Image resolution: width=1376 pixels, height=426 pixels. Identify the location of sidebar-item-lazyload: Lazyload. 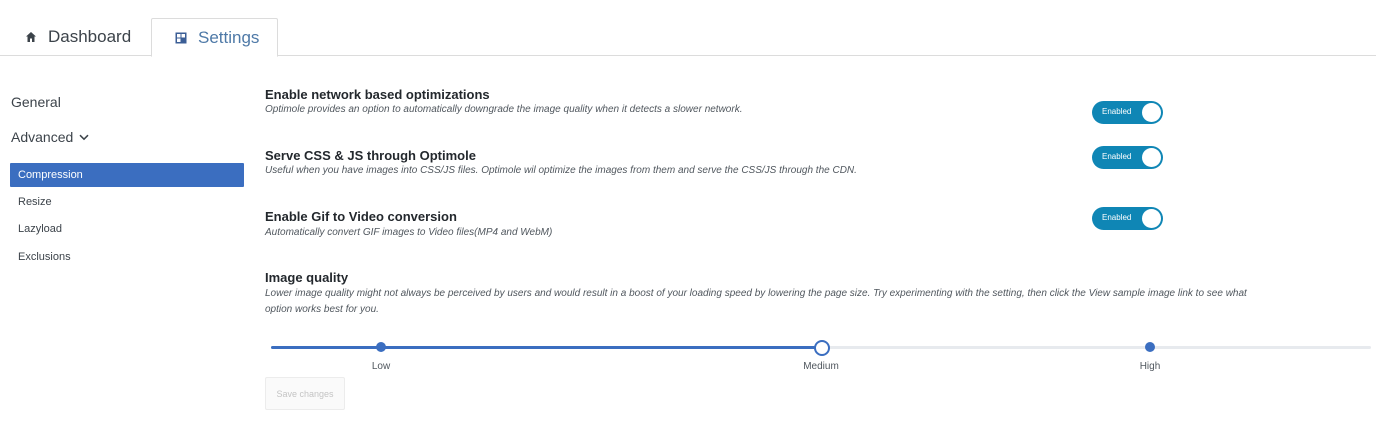
(127, 229).